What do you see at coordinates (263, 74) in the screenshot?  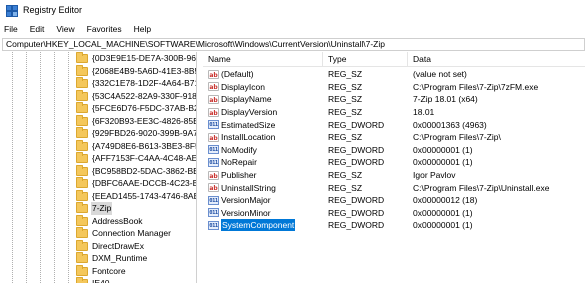 I see `value-name-cell: ab (Default)` at bounding box center [263, 74].